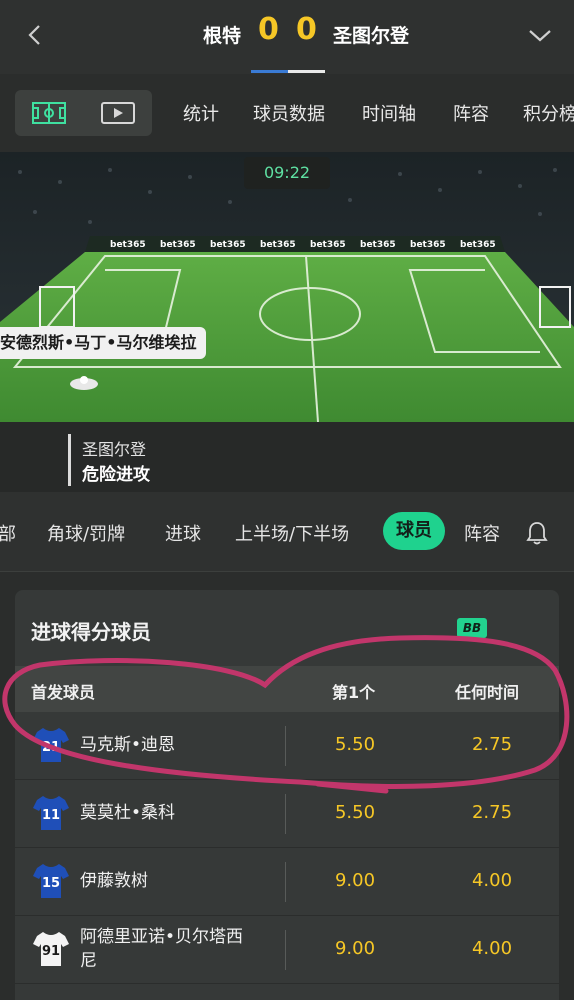  What do you see at coordinates (201, 113) in the screenshot?
I see `nav-tab-stats: 统计` at bounding box center [201, 113].